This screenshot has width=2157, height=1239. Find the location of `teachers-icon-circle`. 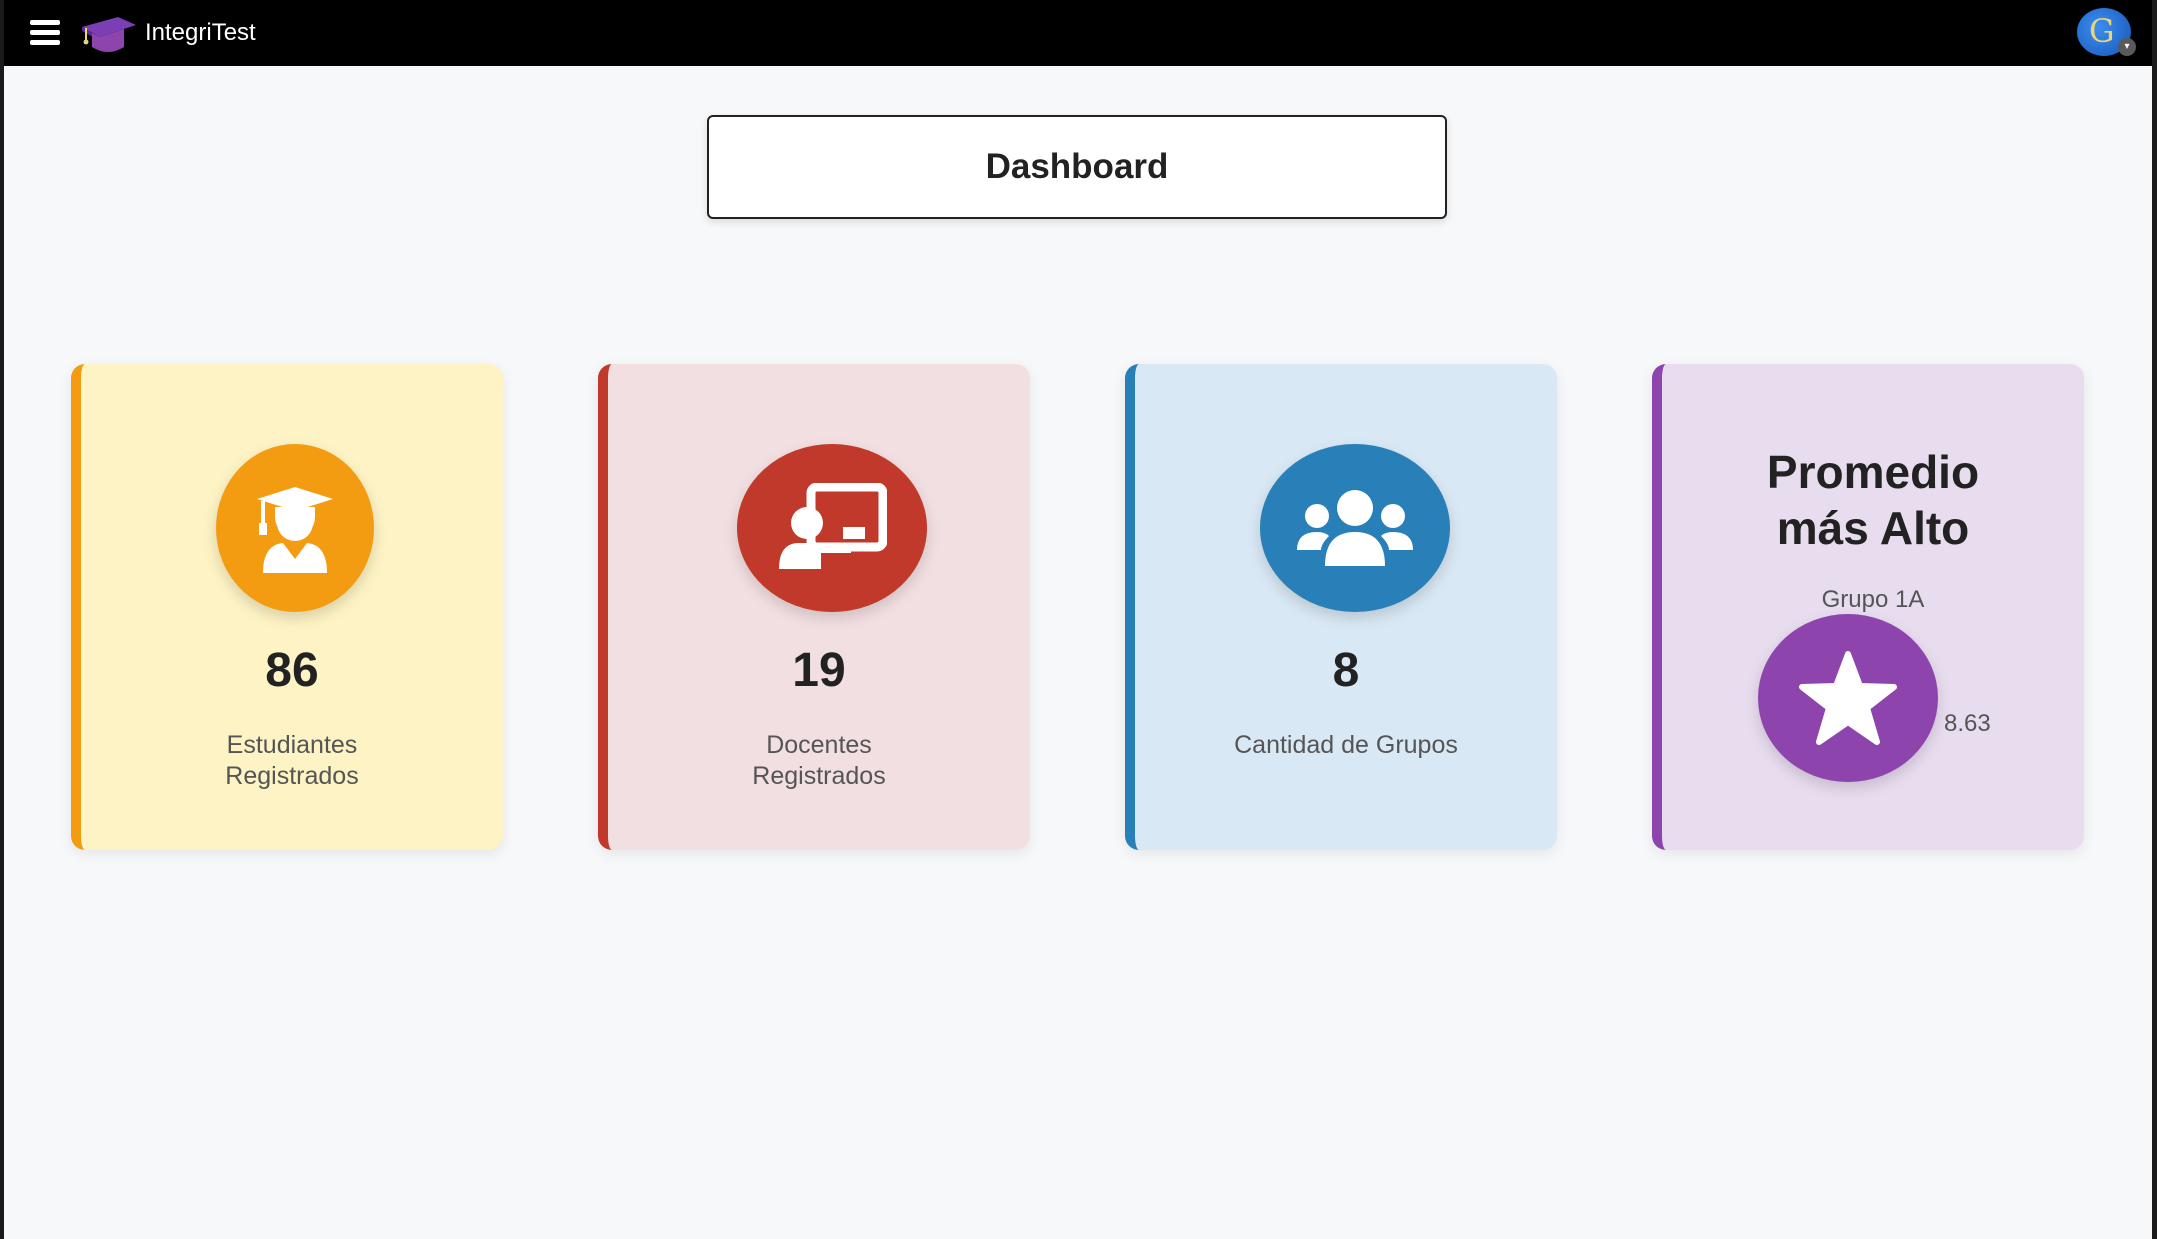

teachers-icon-circle is located at coordinates (832, 528).